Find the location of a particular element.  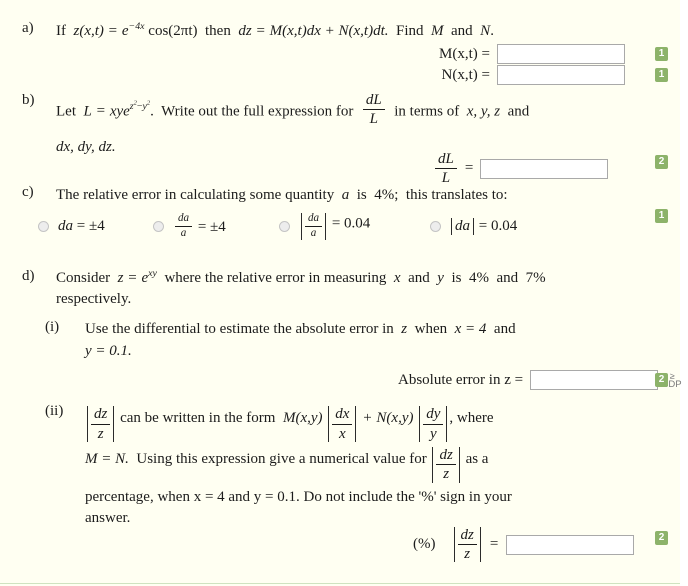

frac-dx-x-num: dx is located at coordinates (342, 415).